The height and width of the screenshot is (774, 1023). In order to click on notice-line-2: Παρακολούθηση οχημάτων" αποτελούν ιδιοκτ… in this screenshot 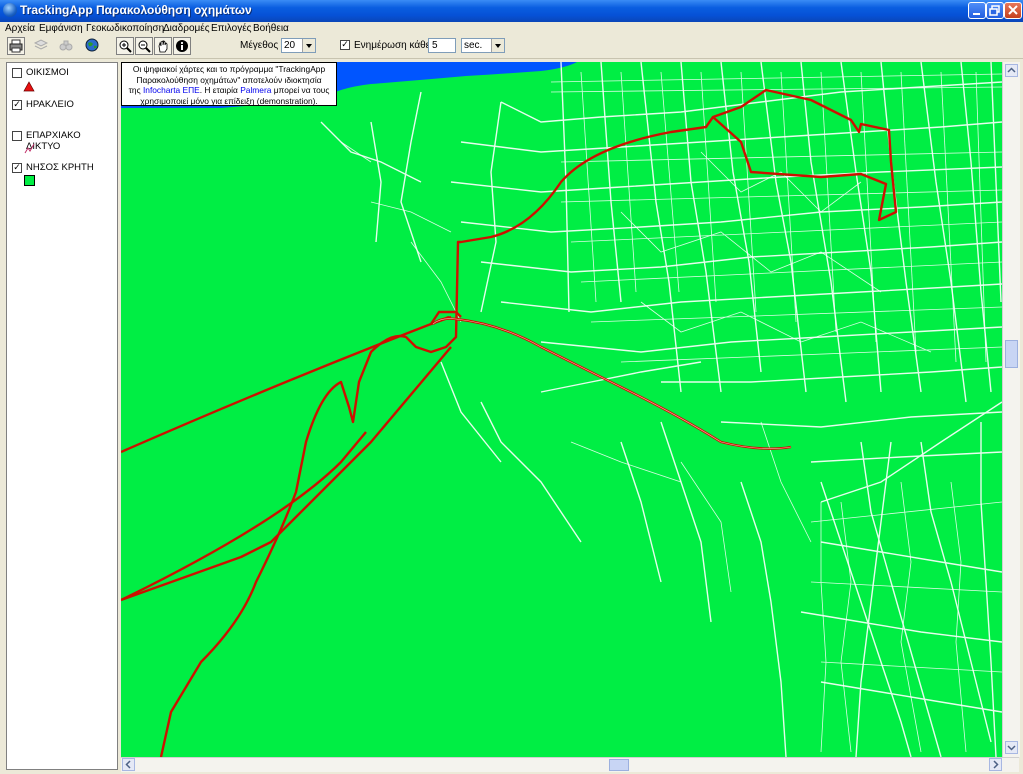, I will do `click(229, 79)`.